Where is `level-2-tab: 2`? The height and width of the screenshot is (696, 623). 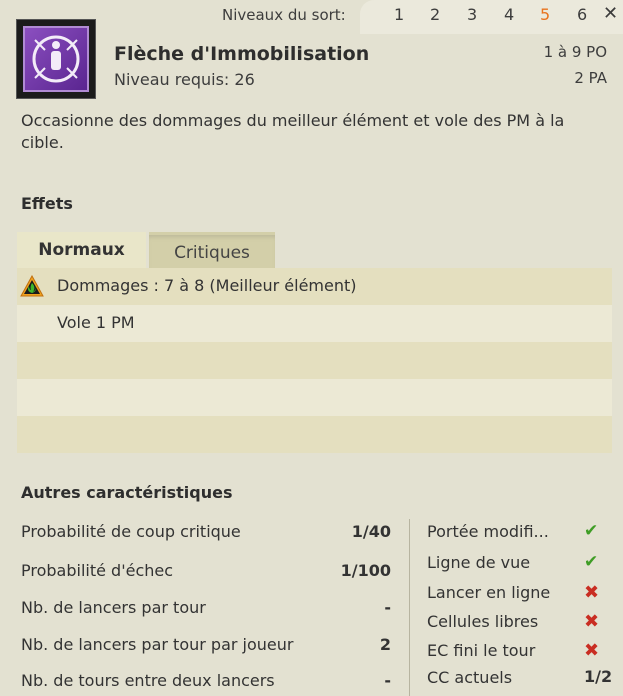 level-2-tab: 2 is located at coordinates (435, 14).